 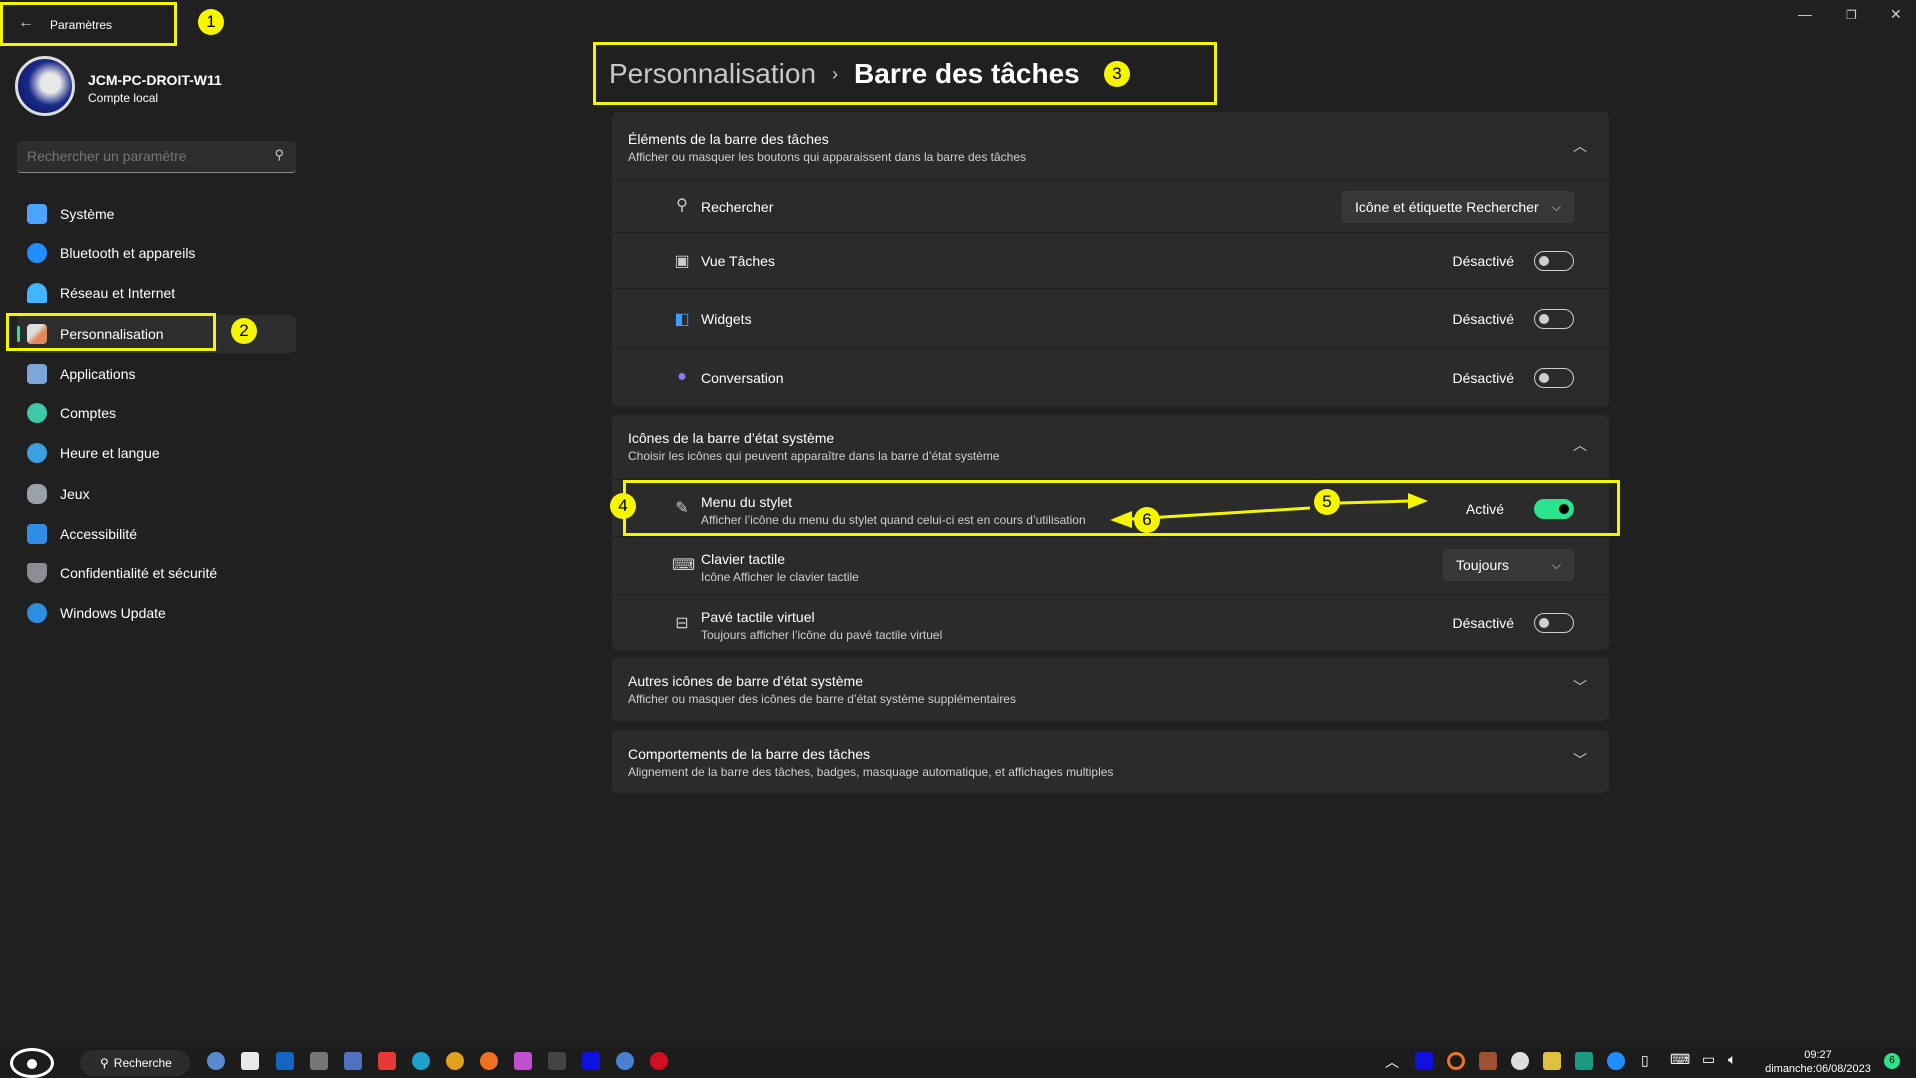 What do you see at coordinates (1818, 1055) in the screenshot?
I see `clock-time: 09:27` at bounding box center [1818, 1055].